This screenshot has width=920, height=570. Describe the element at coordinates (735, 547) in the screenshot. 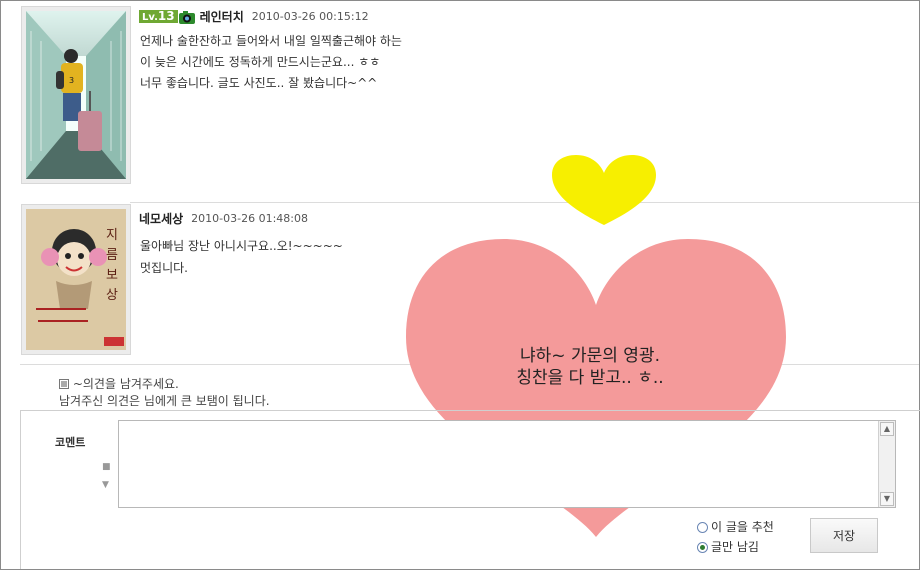

I see `radio-label: 글만 남김` at that location.